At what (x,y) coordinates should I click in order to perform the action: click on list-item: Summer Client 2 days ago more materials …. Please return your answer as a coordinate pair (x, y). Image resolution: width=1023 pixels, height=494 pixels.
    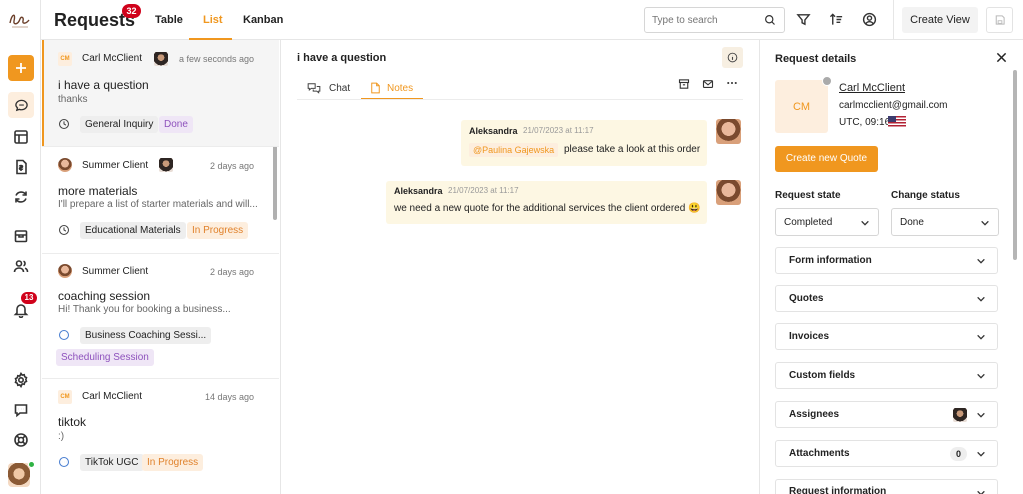
    Looking at the image, I should click on (160, 200).